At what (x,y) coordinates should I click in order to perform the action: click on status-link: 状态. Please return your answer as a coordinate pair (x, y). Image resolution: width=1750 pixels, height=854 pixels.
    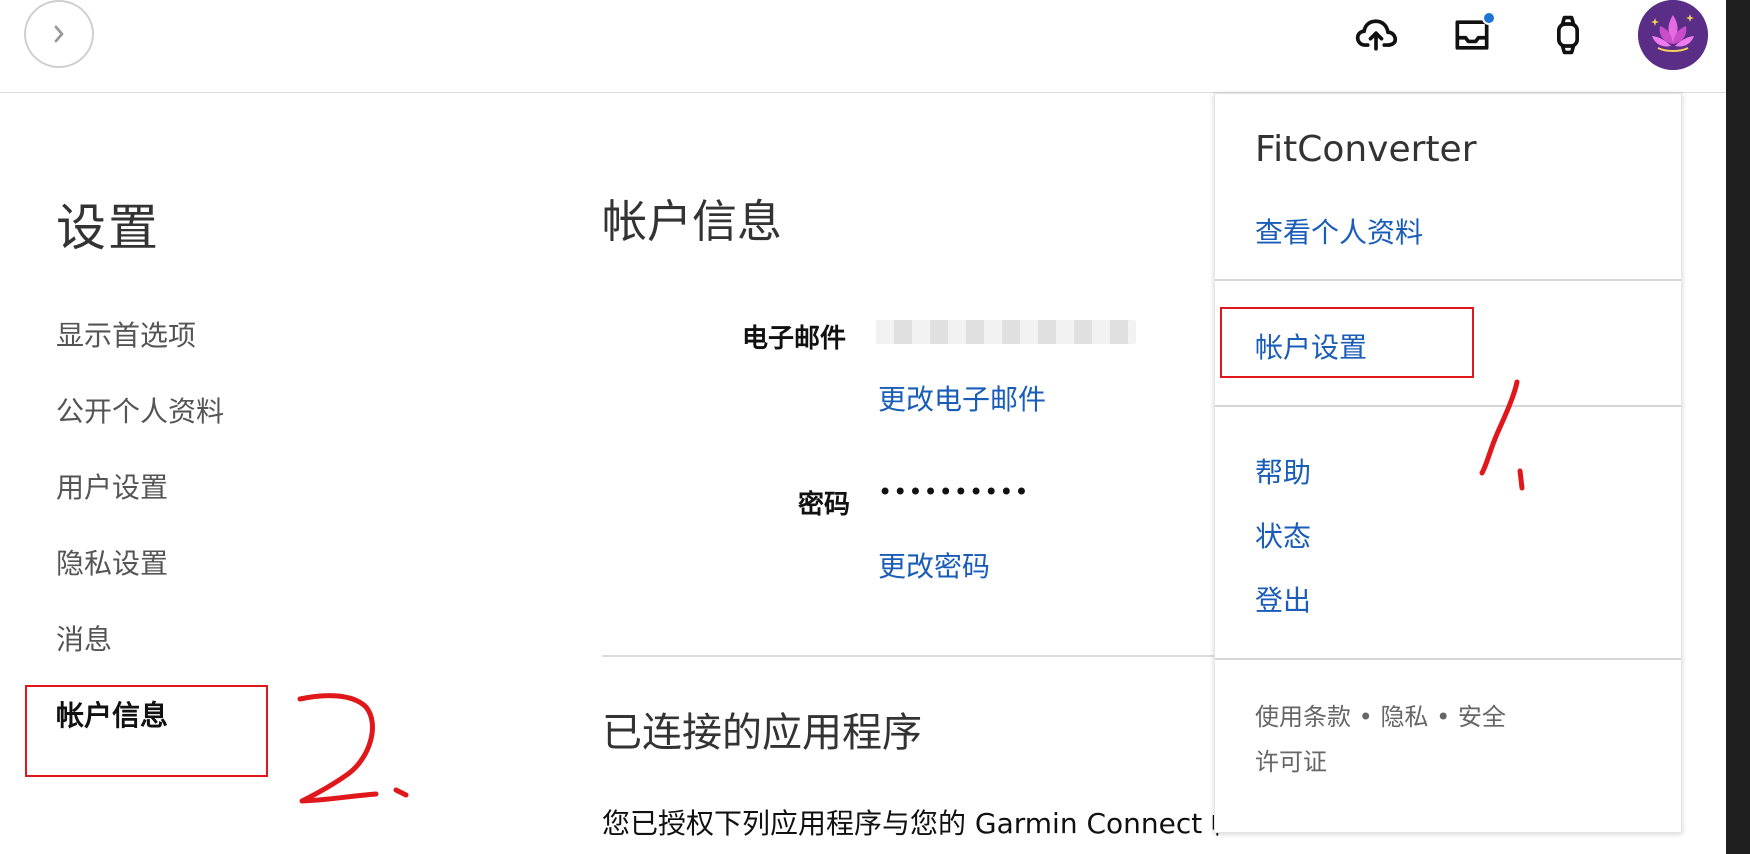
    Looking at the image, I should click on (1283, 535).